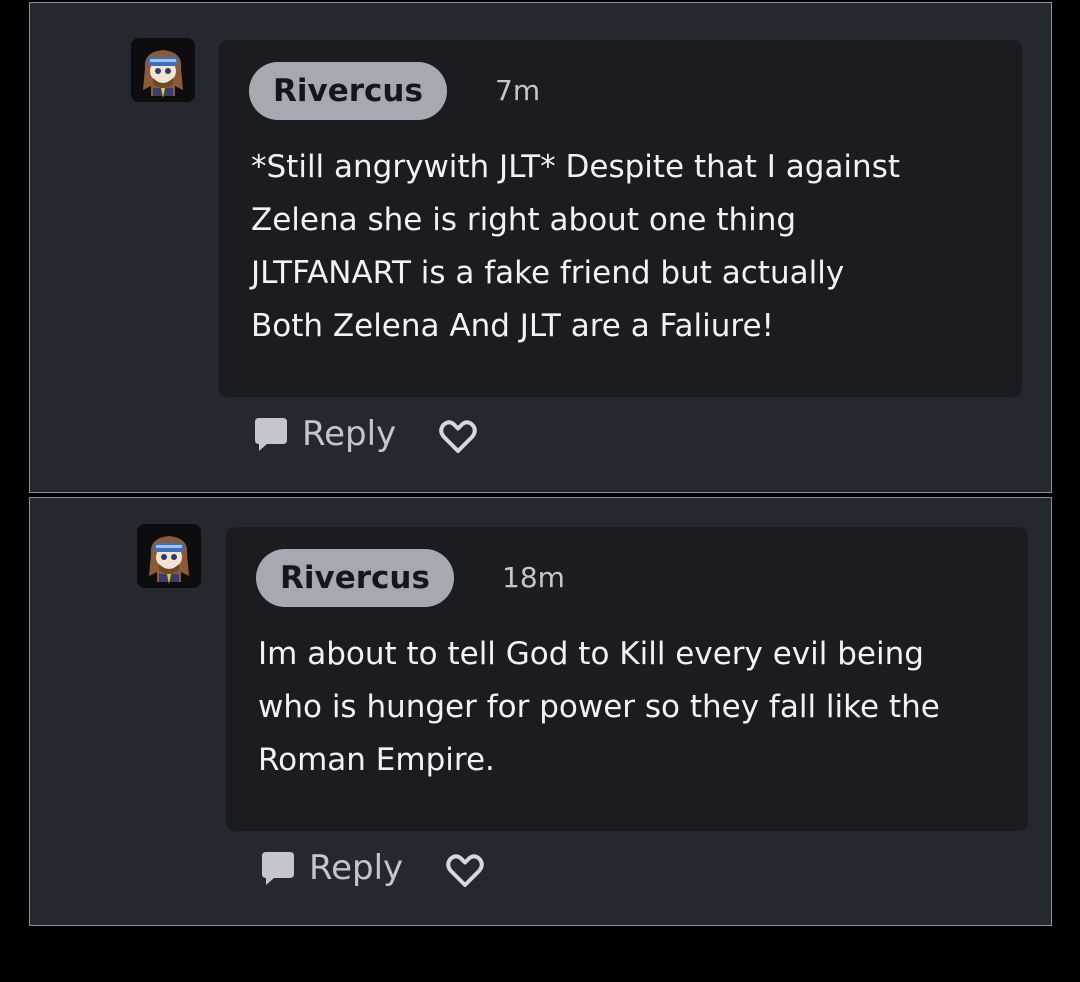 The width and height of the screenshot is (1080, 982). Describe the element at coordinates (533, 577) in the screenshot. I see `comment-timestamp: 18m` at that location.